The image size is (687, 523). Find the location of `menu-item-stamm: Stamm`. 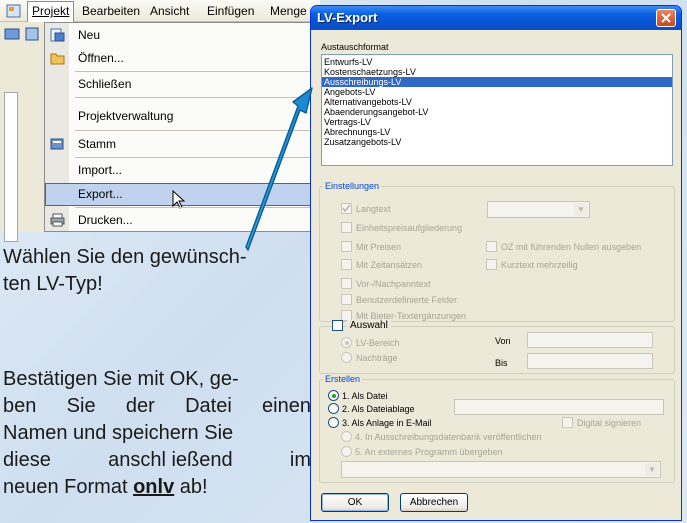

menu-item-stamm: Stamm is located at coordinates (178, 144).